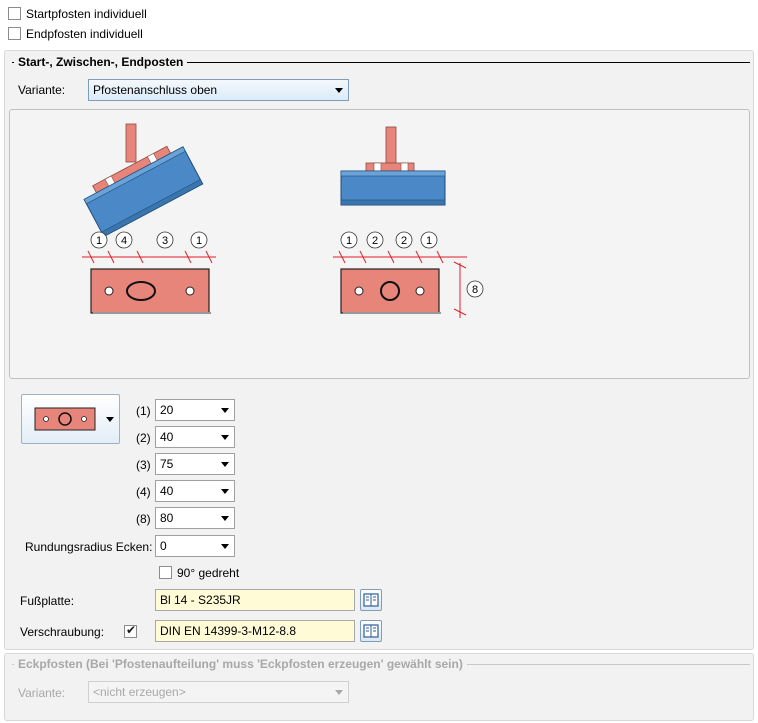 Image resolution: width=758 pixels, height=723 pixels. Describe the element at coordinates (150, 291) in the screenshot. I see `left-plate-illustration` at that location.